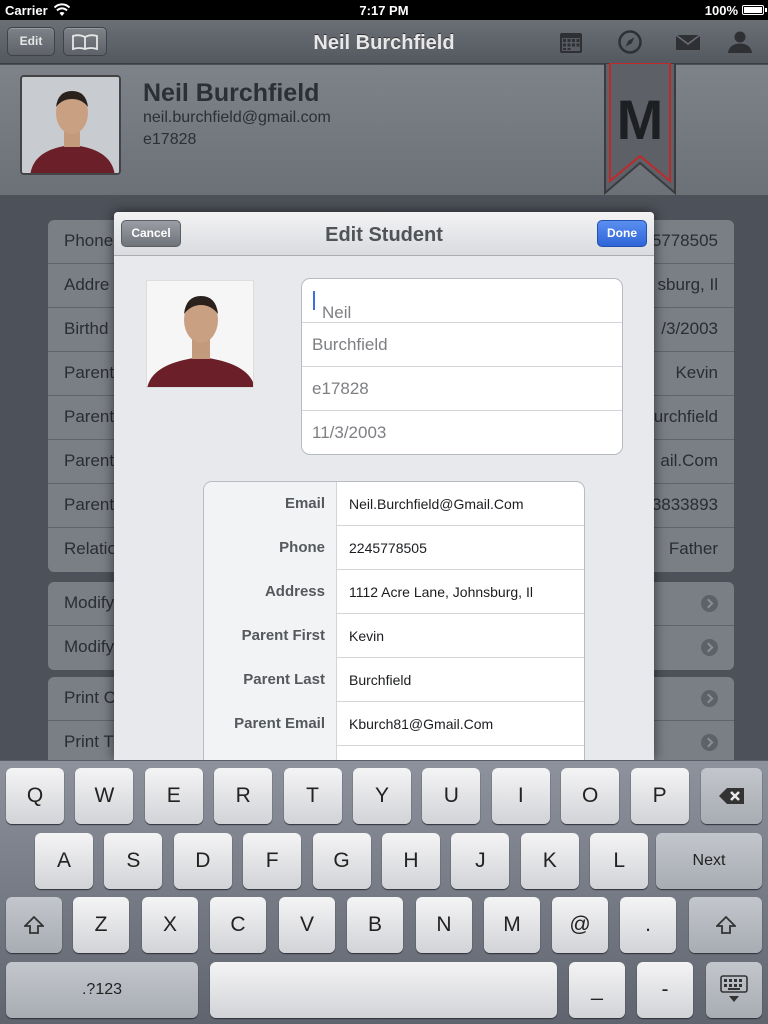 This screenshot has height=1024, width=768. I want to click on key-t: T, so click(312, 796).